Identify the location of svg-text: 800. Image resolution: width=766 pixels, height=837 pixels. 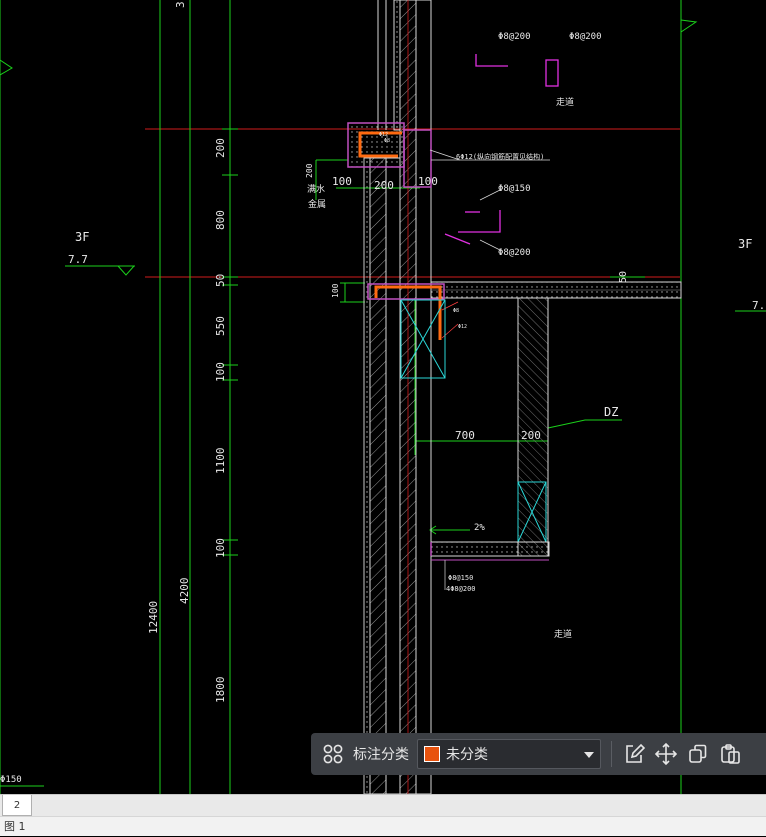
(220, 220).